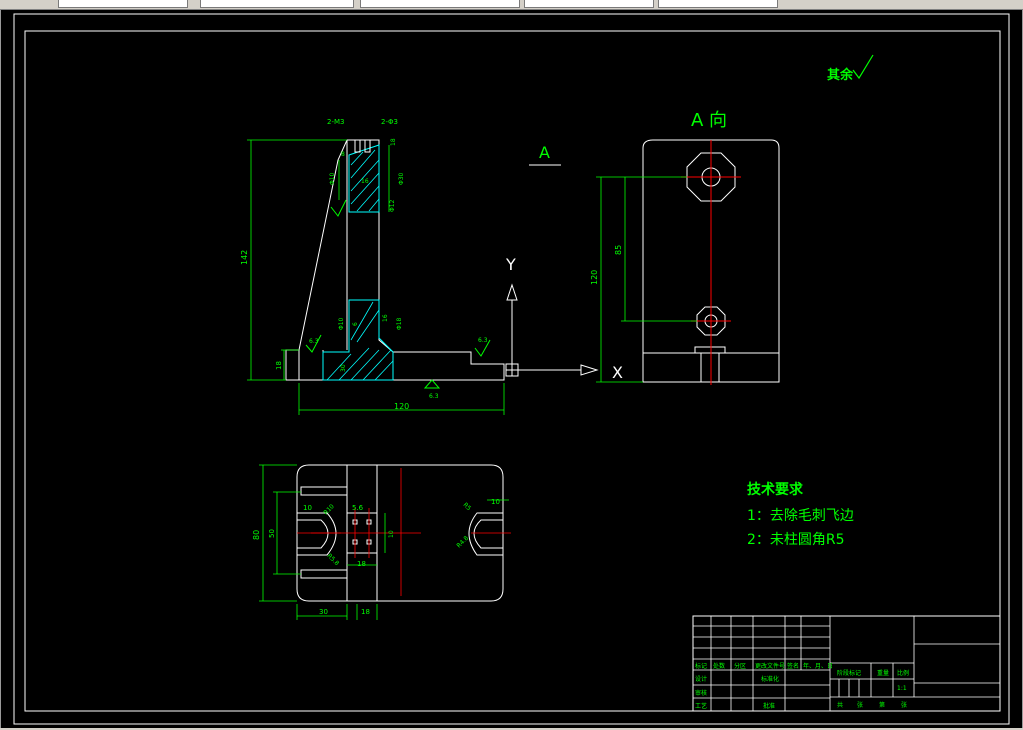  What do you see at coordinates (903, 673) in the screenshot?
I see `tb-scale: 比例` at bounding box center [903, 673].